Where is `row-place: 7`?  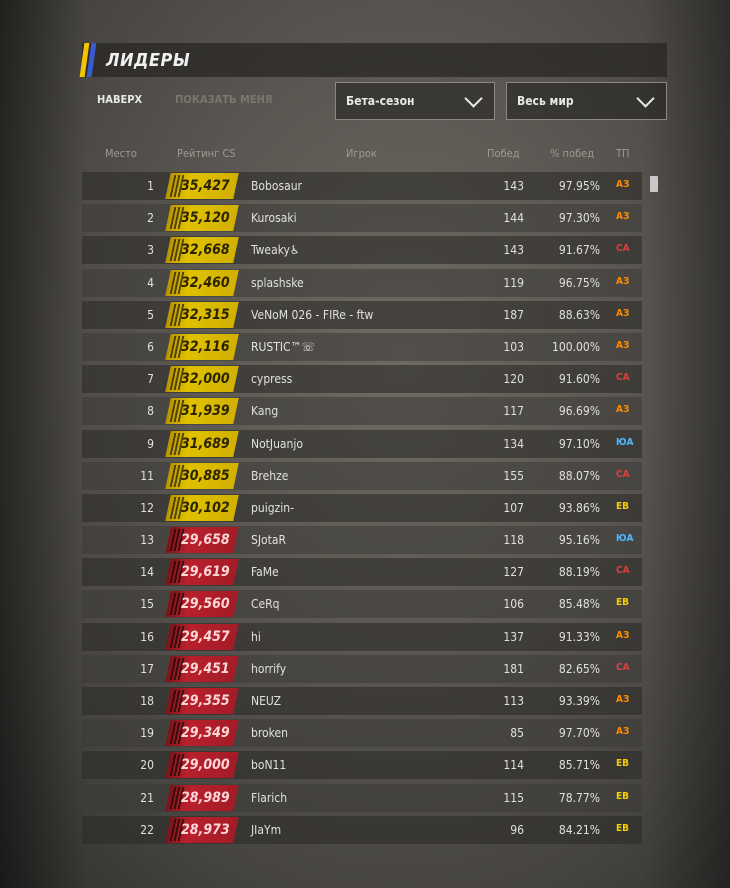 row-place: 7 is located at coordinates (150, 379).